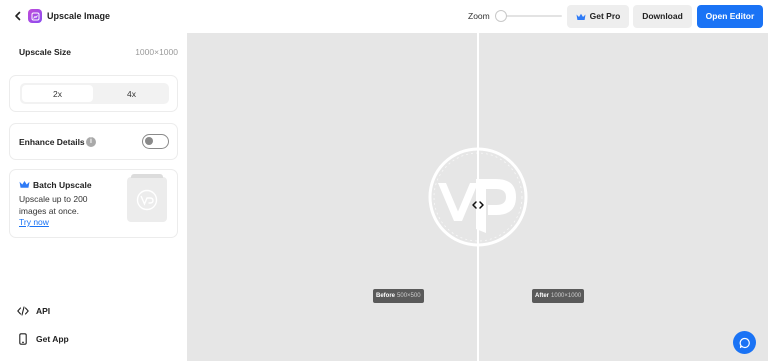  Describe the element at coordinates (91, 142) in the screenshot. I see `info-icon: i` at that location.